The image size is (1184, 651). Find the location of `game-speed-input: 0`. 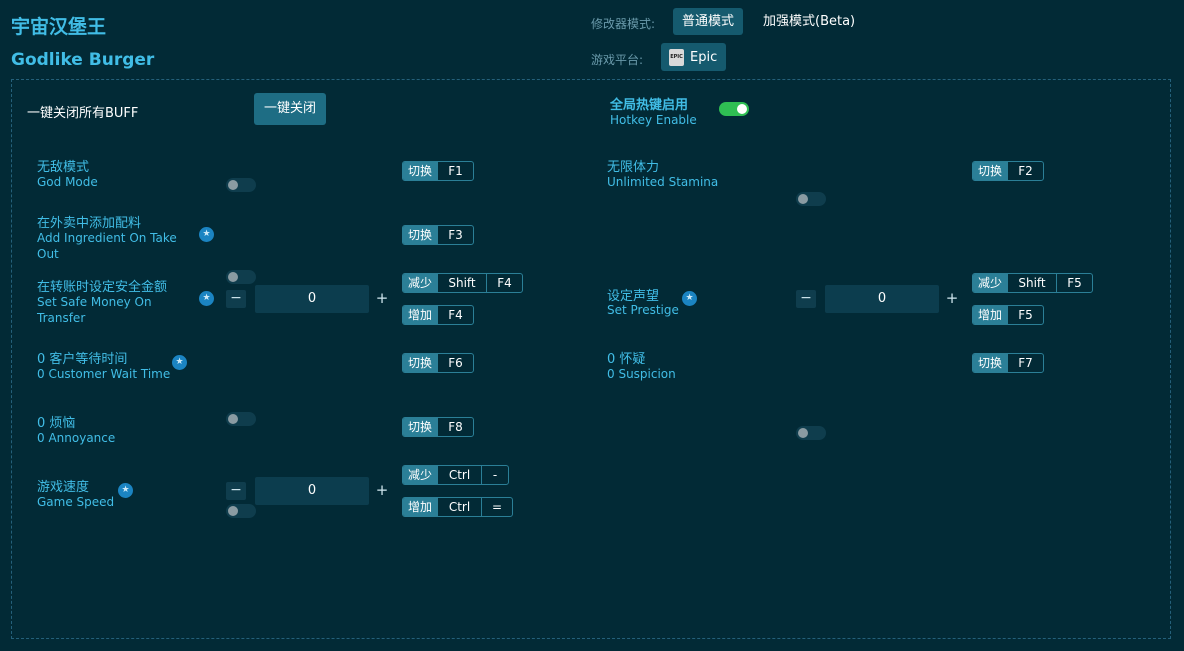

game-speed-input: 0 is located at coordinates (312, 491).